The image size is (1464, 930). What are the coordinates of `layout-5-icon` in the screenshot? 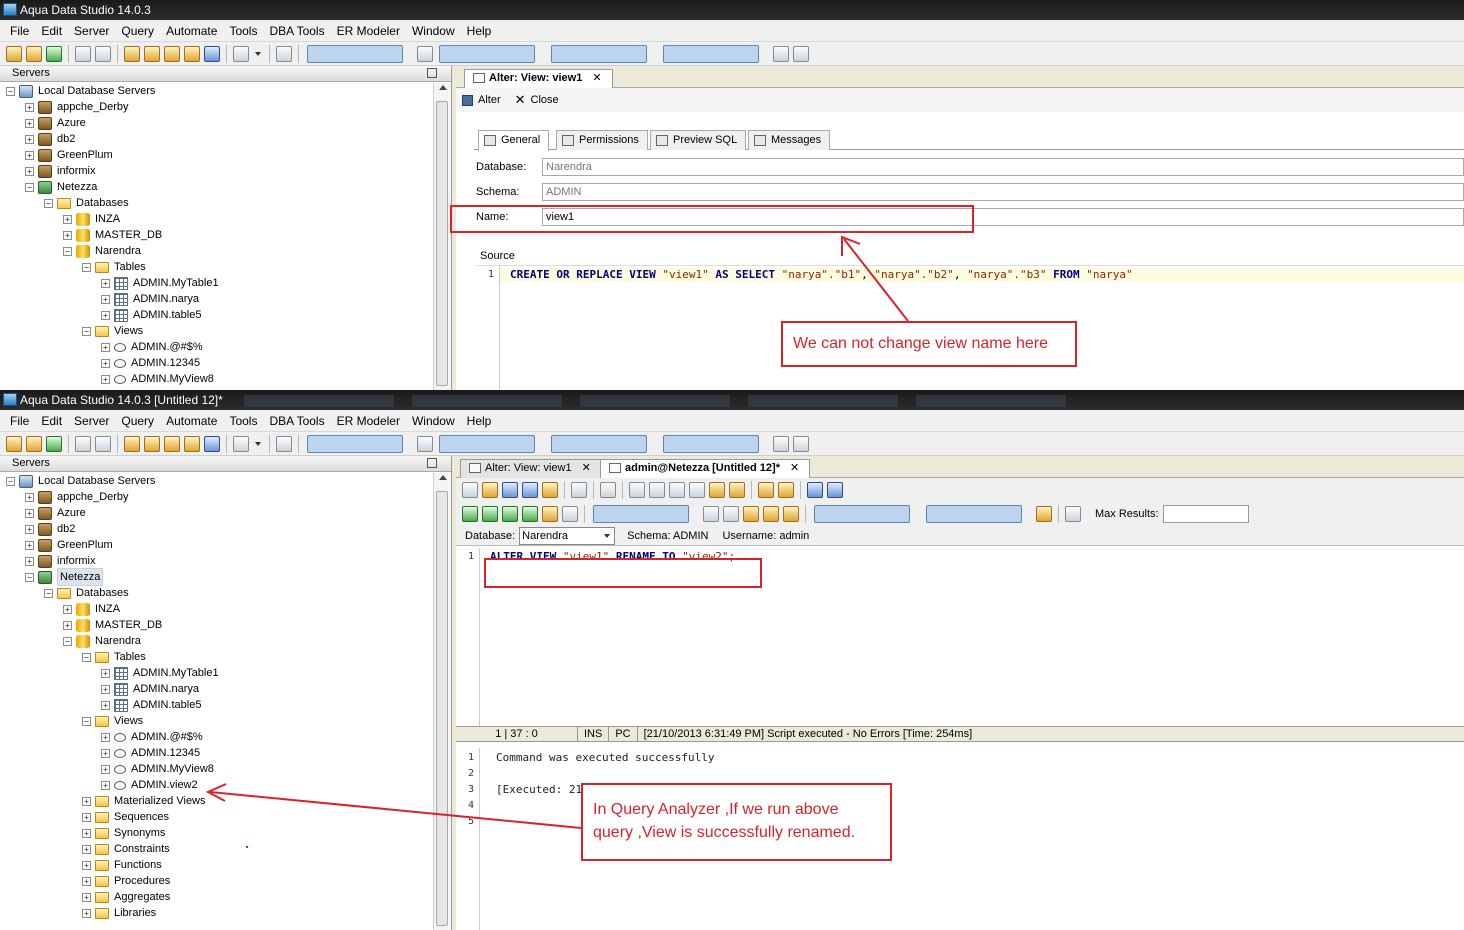 It's located at (711, 53).